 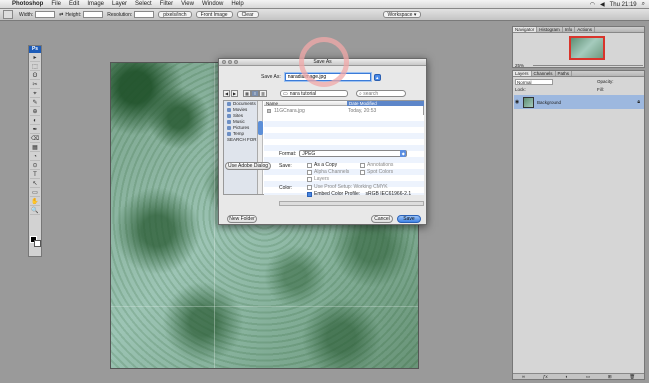 What do you see at coordinates (263, 93) in the screenshot?
I see `column-view-icon: ▥` at bounding box center [263, 93].